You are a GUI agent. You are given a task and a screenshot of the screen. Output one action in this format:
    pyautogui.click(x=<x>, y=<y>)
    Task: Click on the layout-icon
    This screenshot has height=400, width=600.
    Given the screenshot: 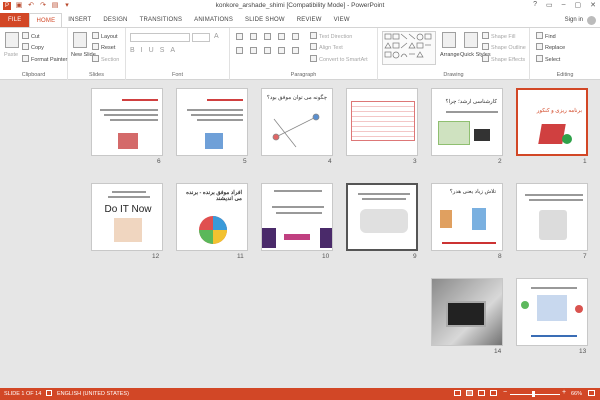 What is the action you would take?
    pyautogui.click(x=95, y=35)
    